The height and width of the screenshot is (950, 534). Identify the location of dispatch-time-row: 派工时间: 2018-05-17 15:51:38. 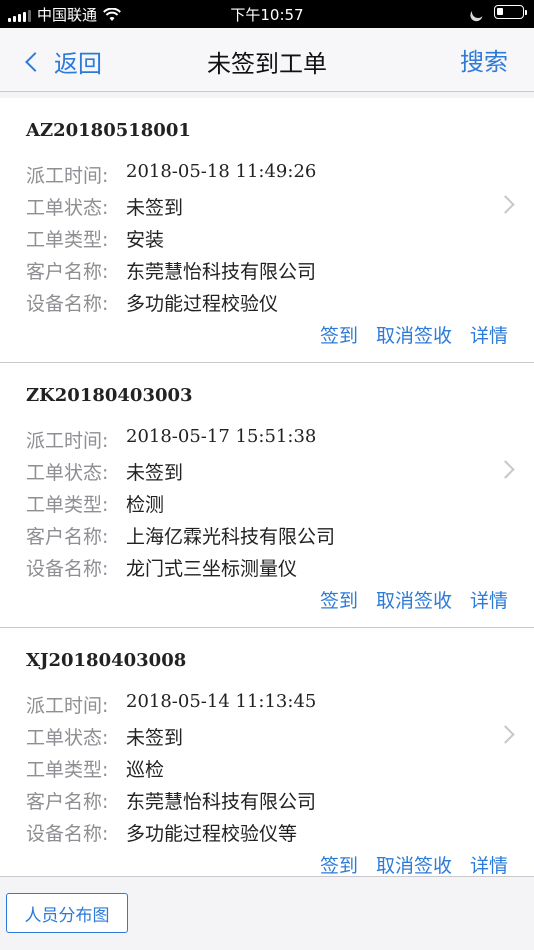
(171, 439).